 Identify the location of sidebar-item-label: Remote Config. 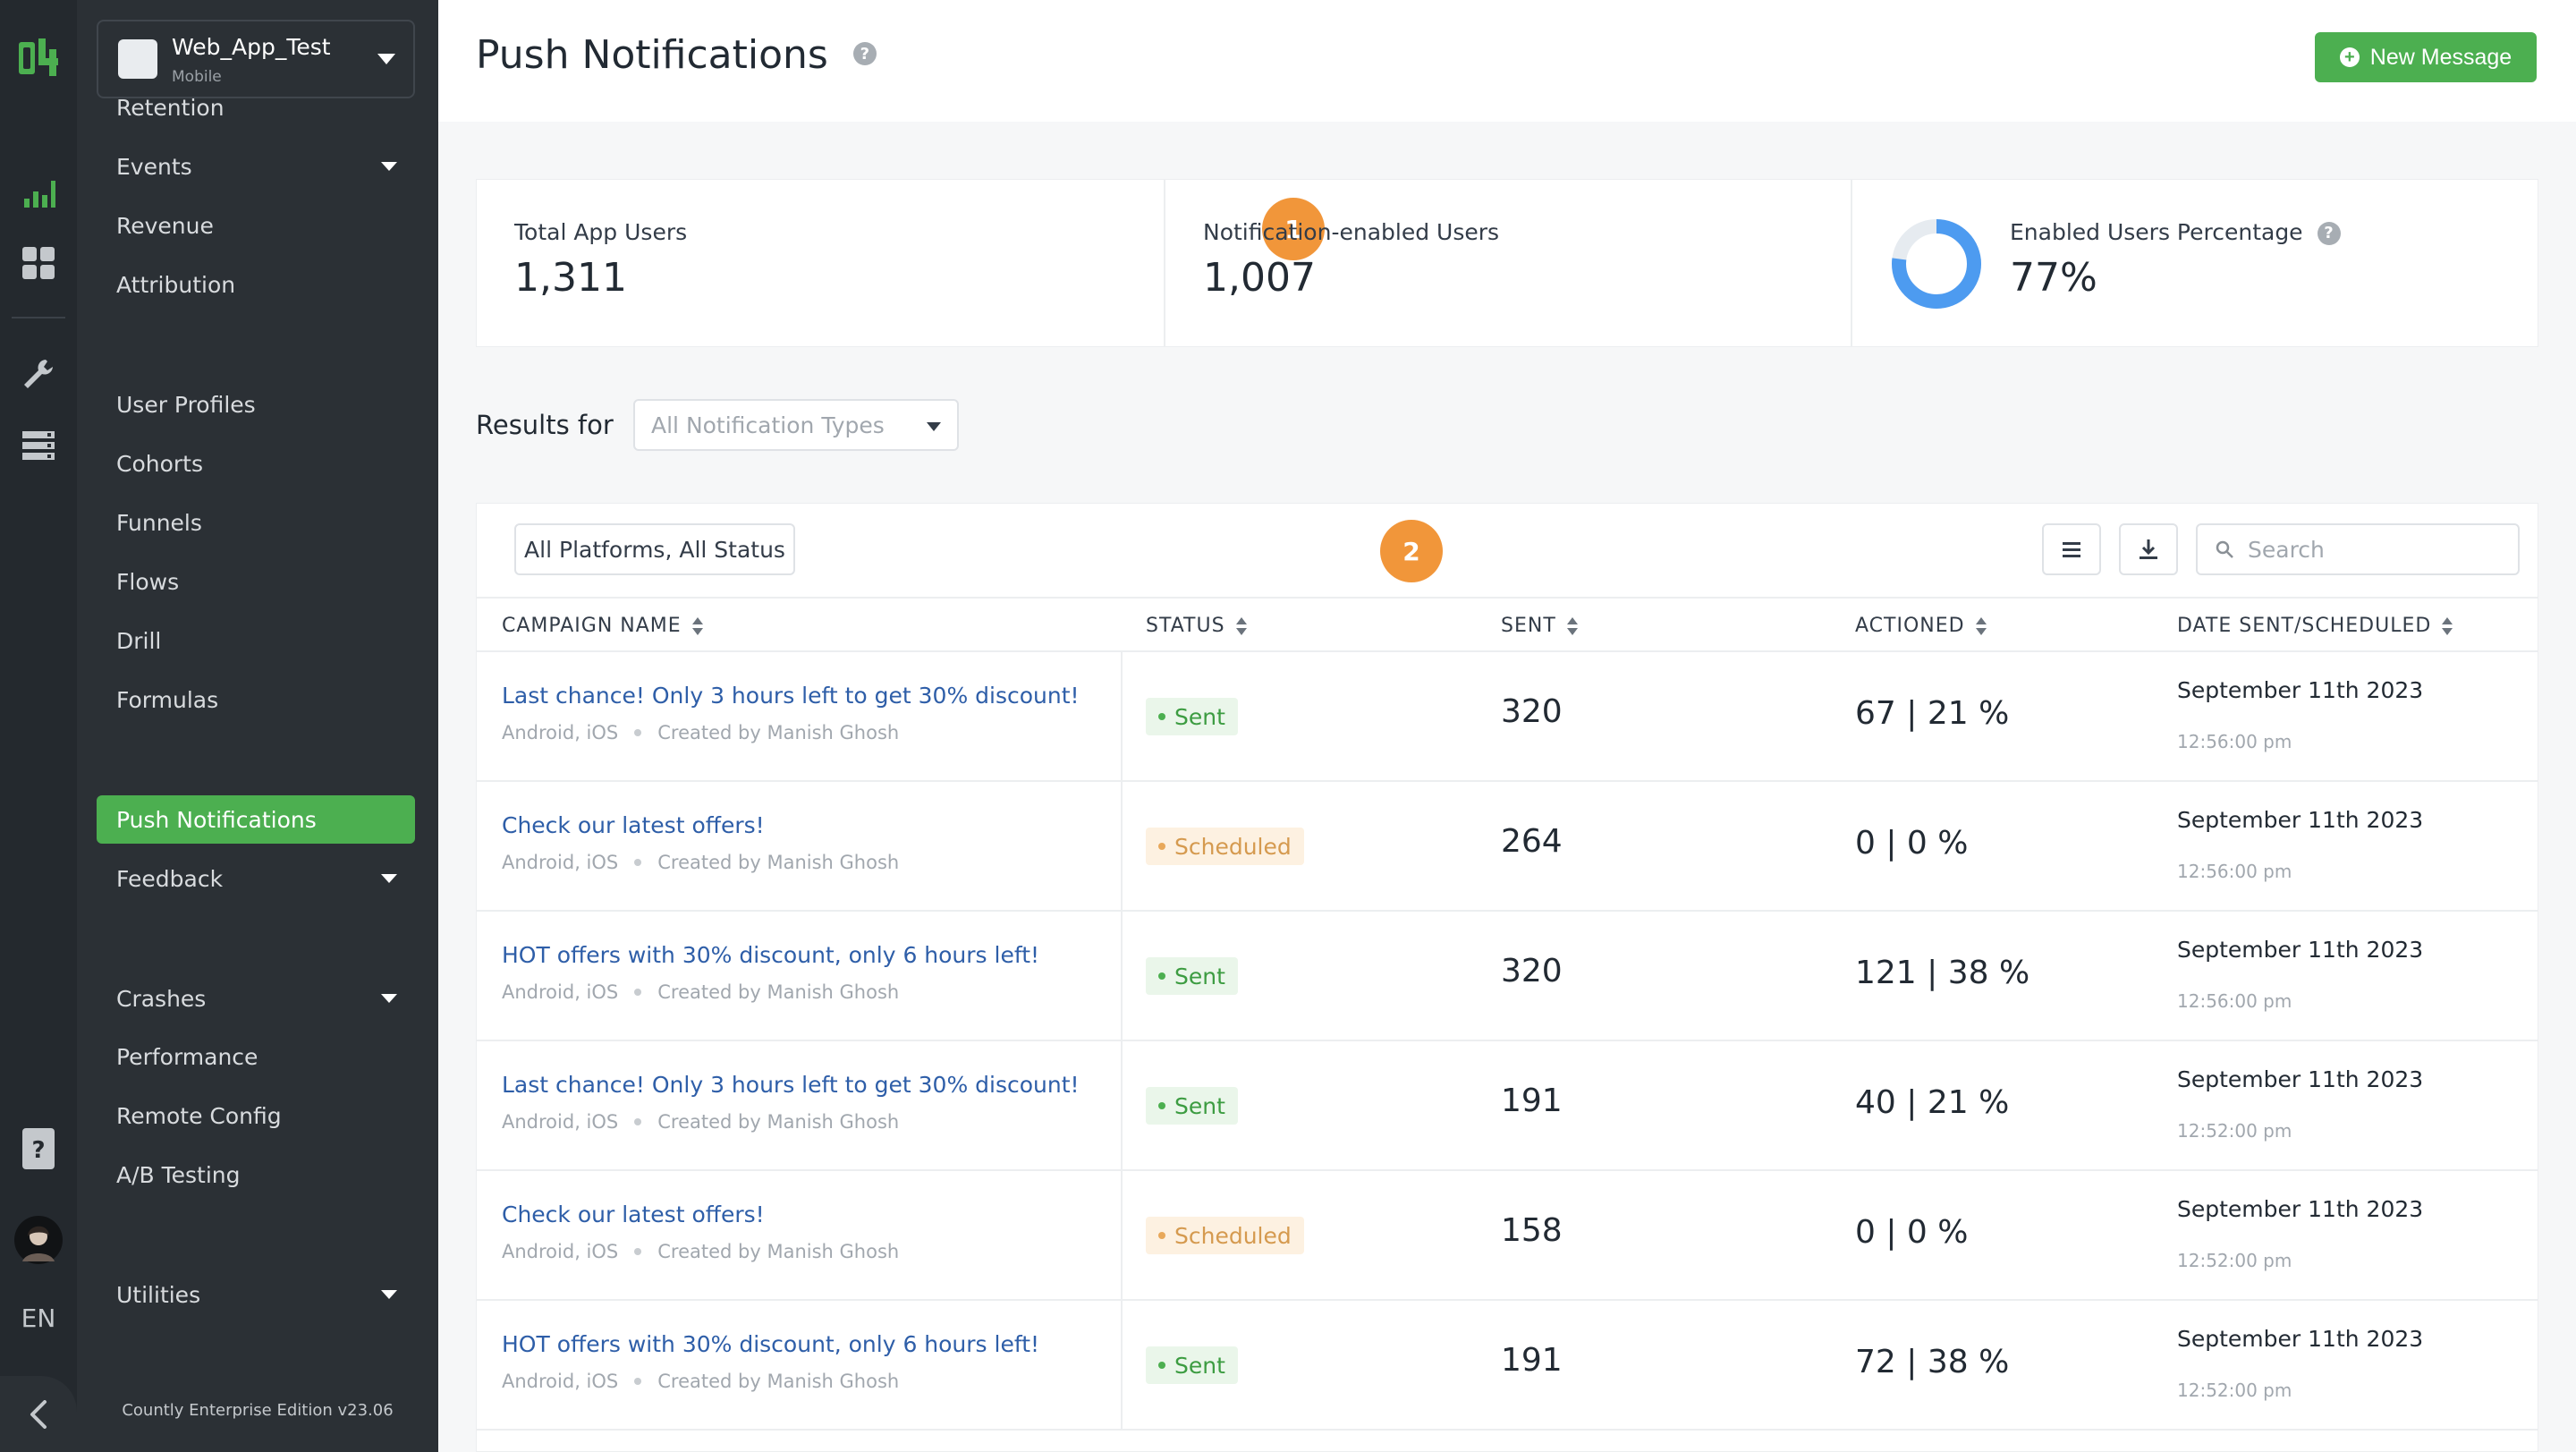
(199, 1115).